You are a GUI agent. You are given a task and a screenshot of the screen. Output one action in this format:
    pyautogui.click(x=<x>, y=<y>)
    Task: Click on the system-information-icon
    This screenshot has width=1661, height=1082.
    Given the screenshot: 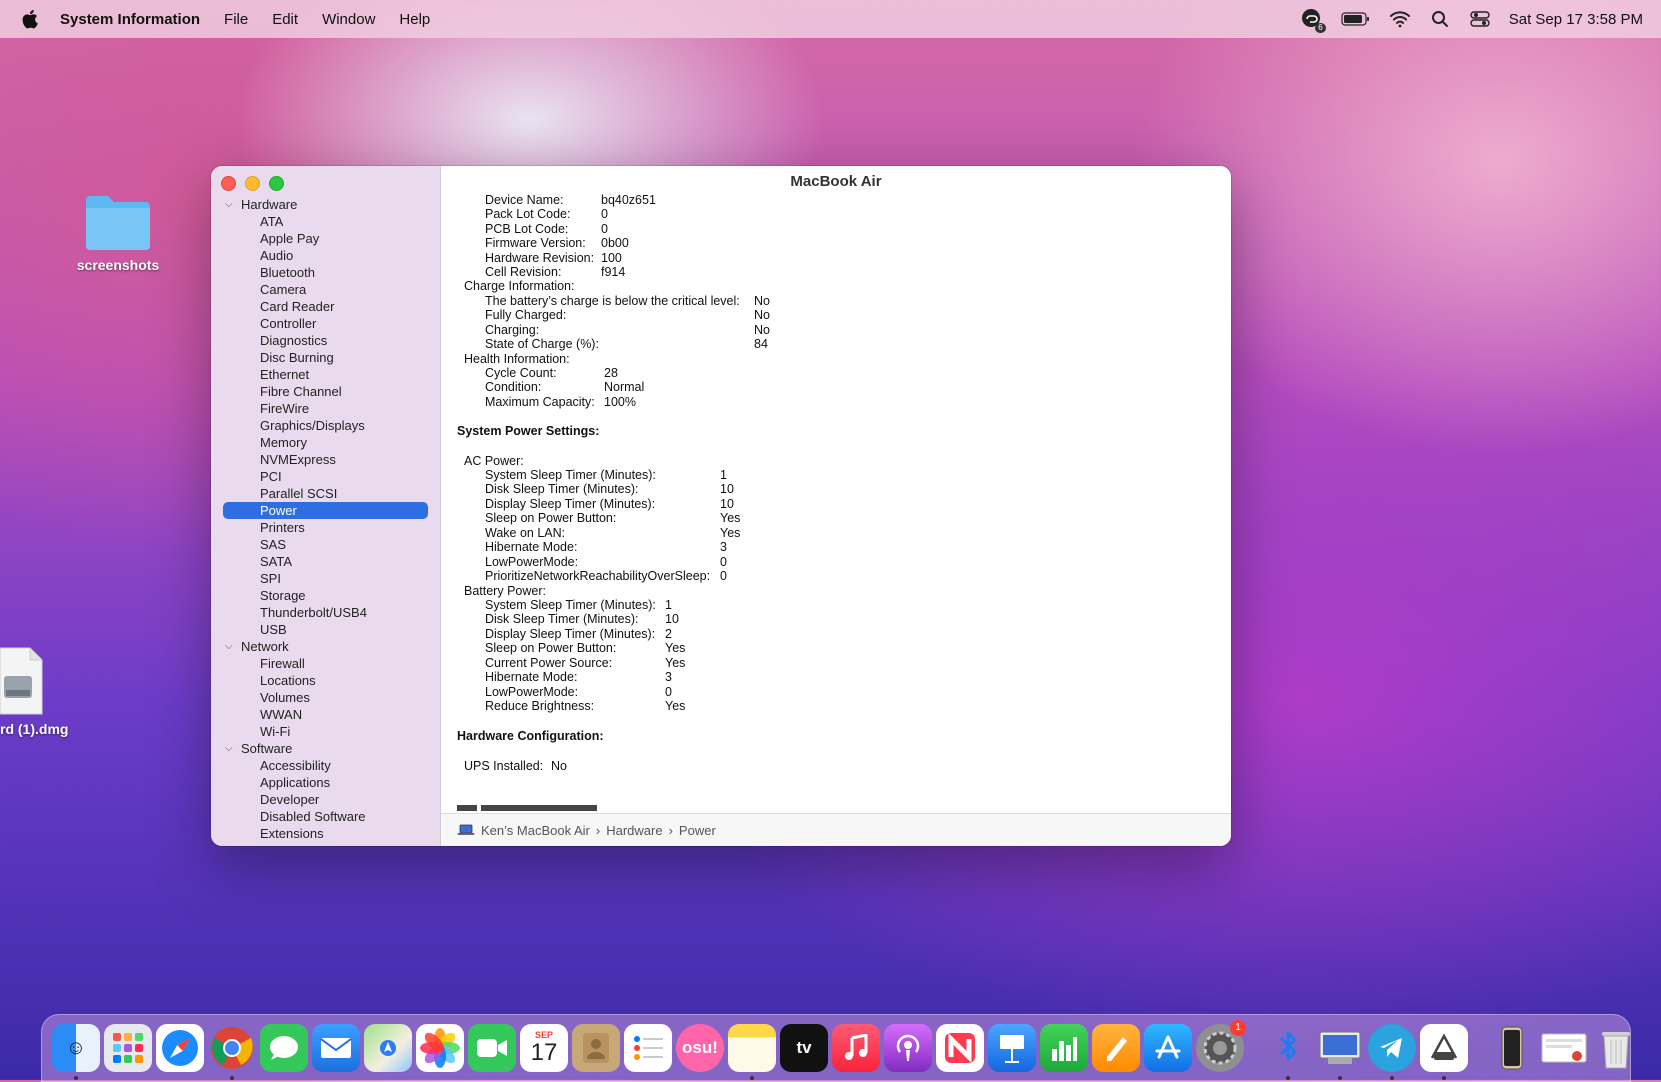 What is the action you would take?
    pyautogui.click(x=1340, y=1052)
    